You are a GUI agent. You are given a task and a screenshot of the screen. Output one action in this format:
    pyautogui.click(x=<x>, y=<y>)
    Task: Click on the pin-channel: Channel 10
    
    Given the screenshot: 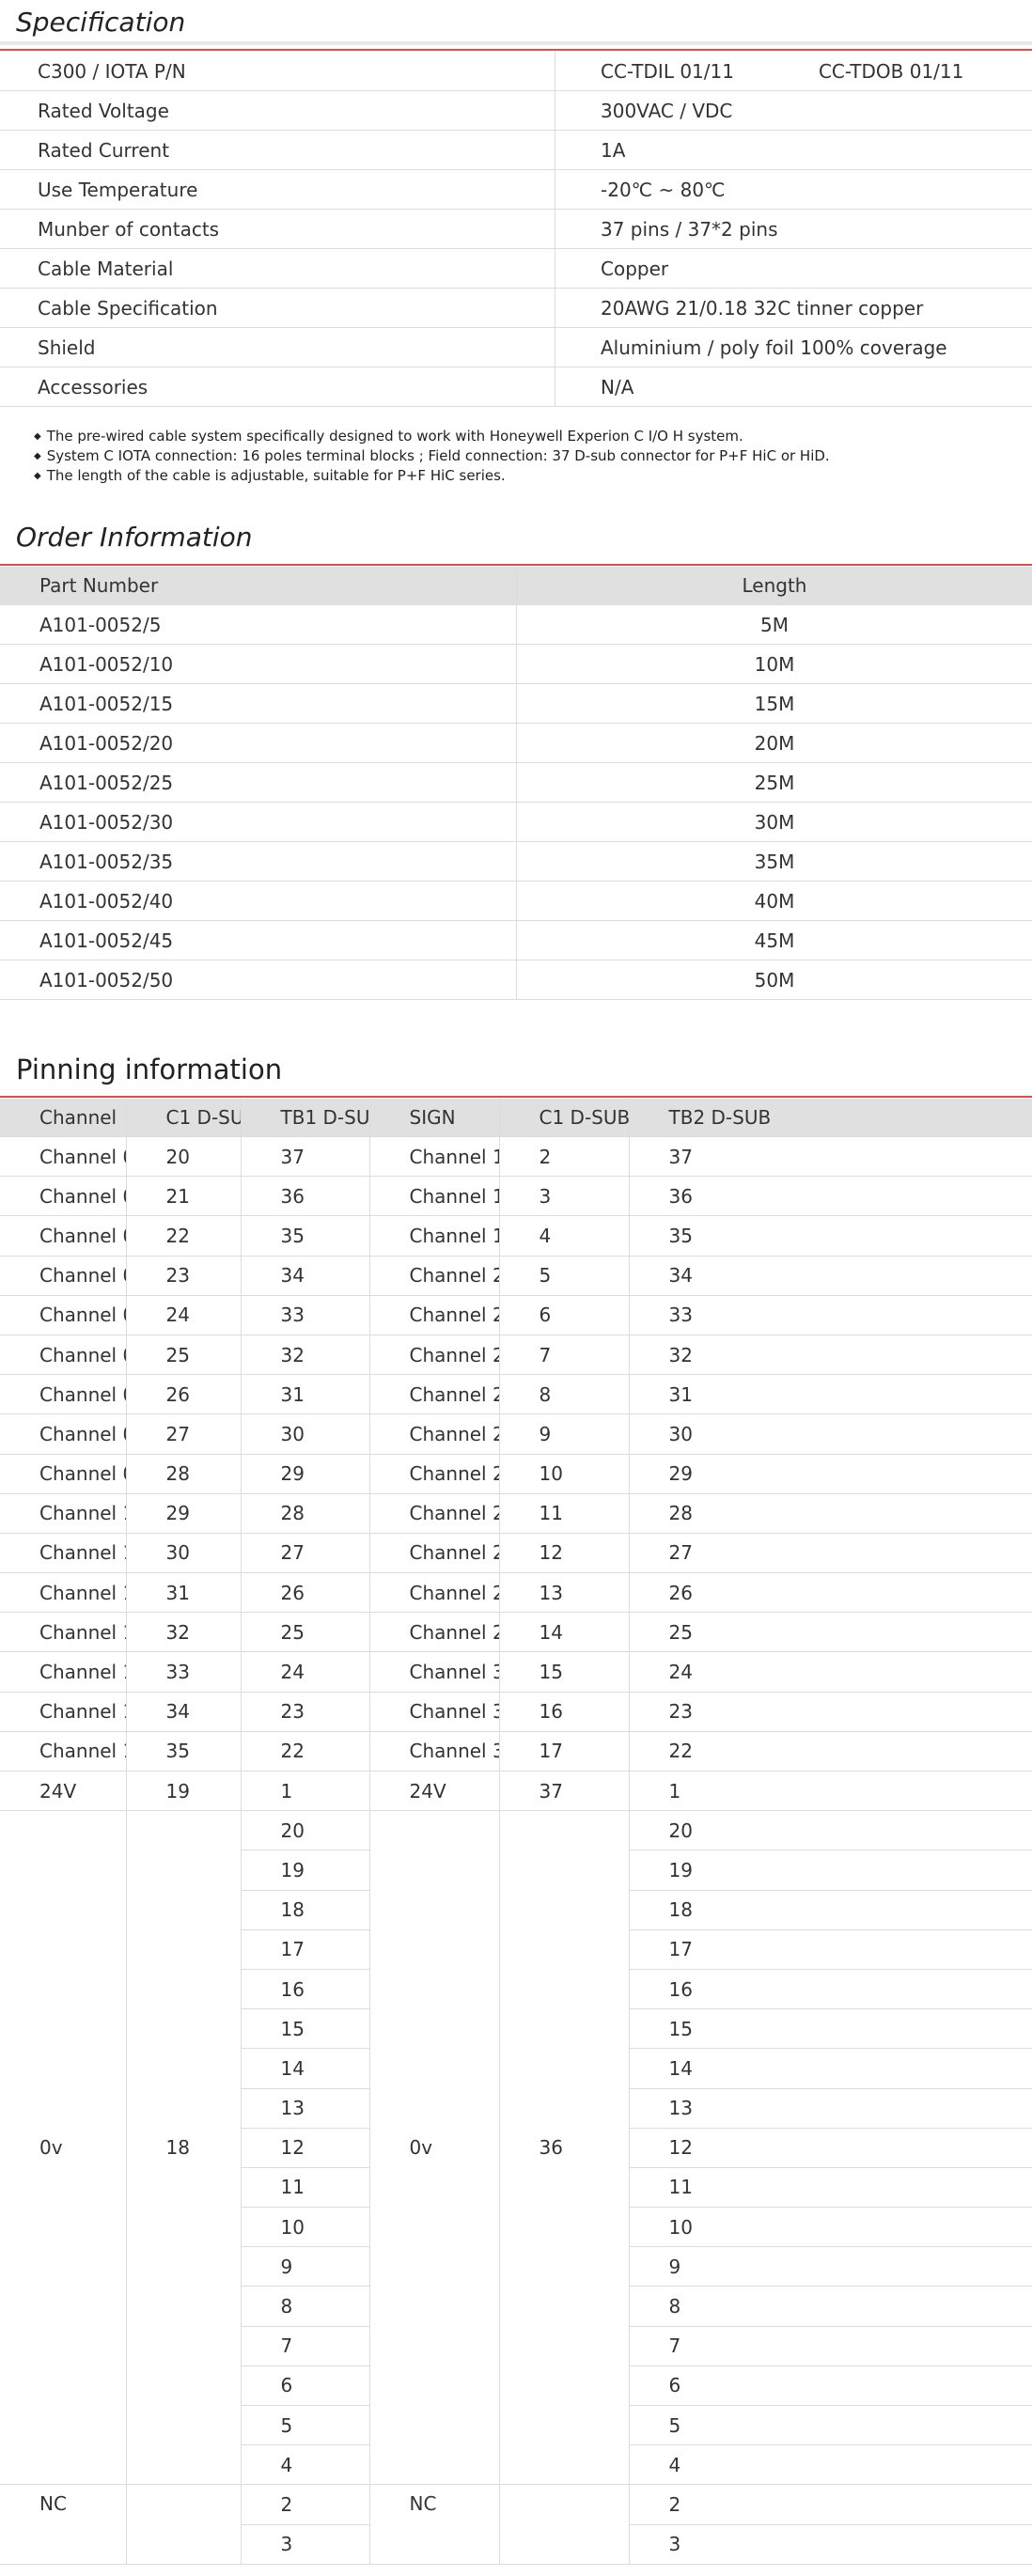 What is the action you would take?
    pyautogui.click(x=63, y=1513)
    